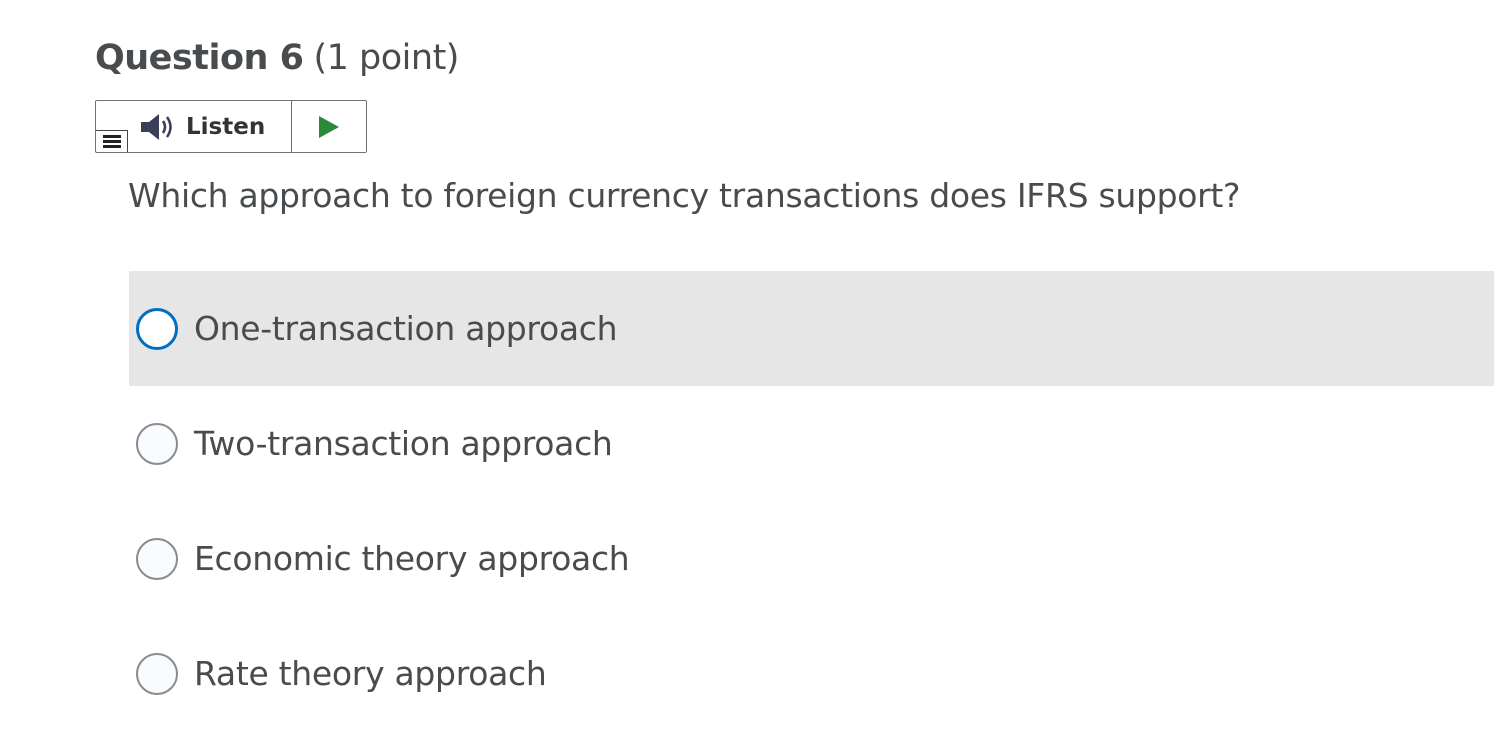  I want to click on option-label: One-transaction approach, so click(406, 328).